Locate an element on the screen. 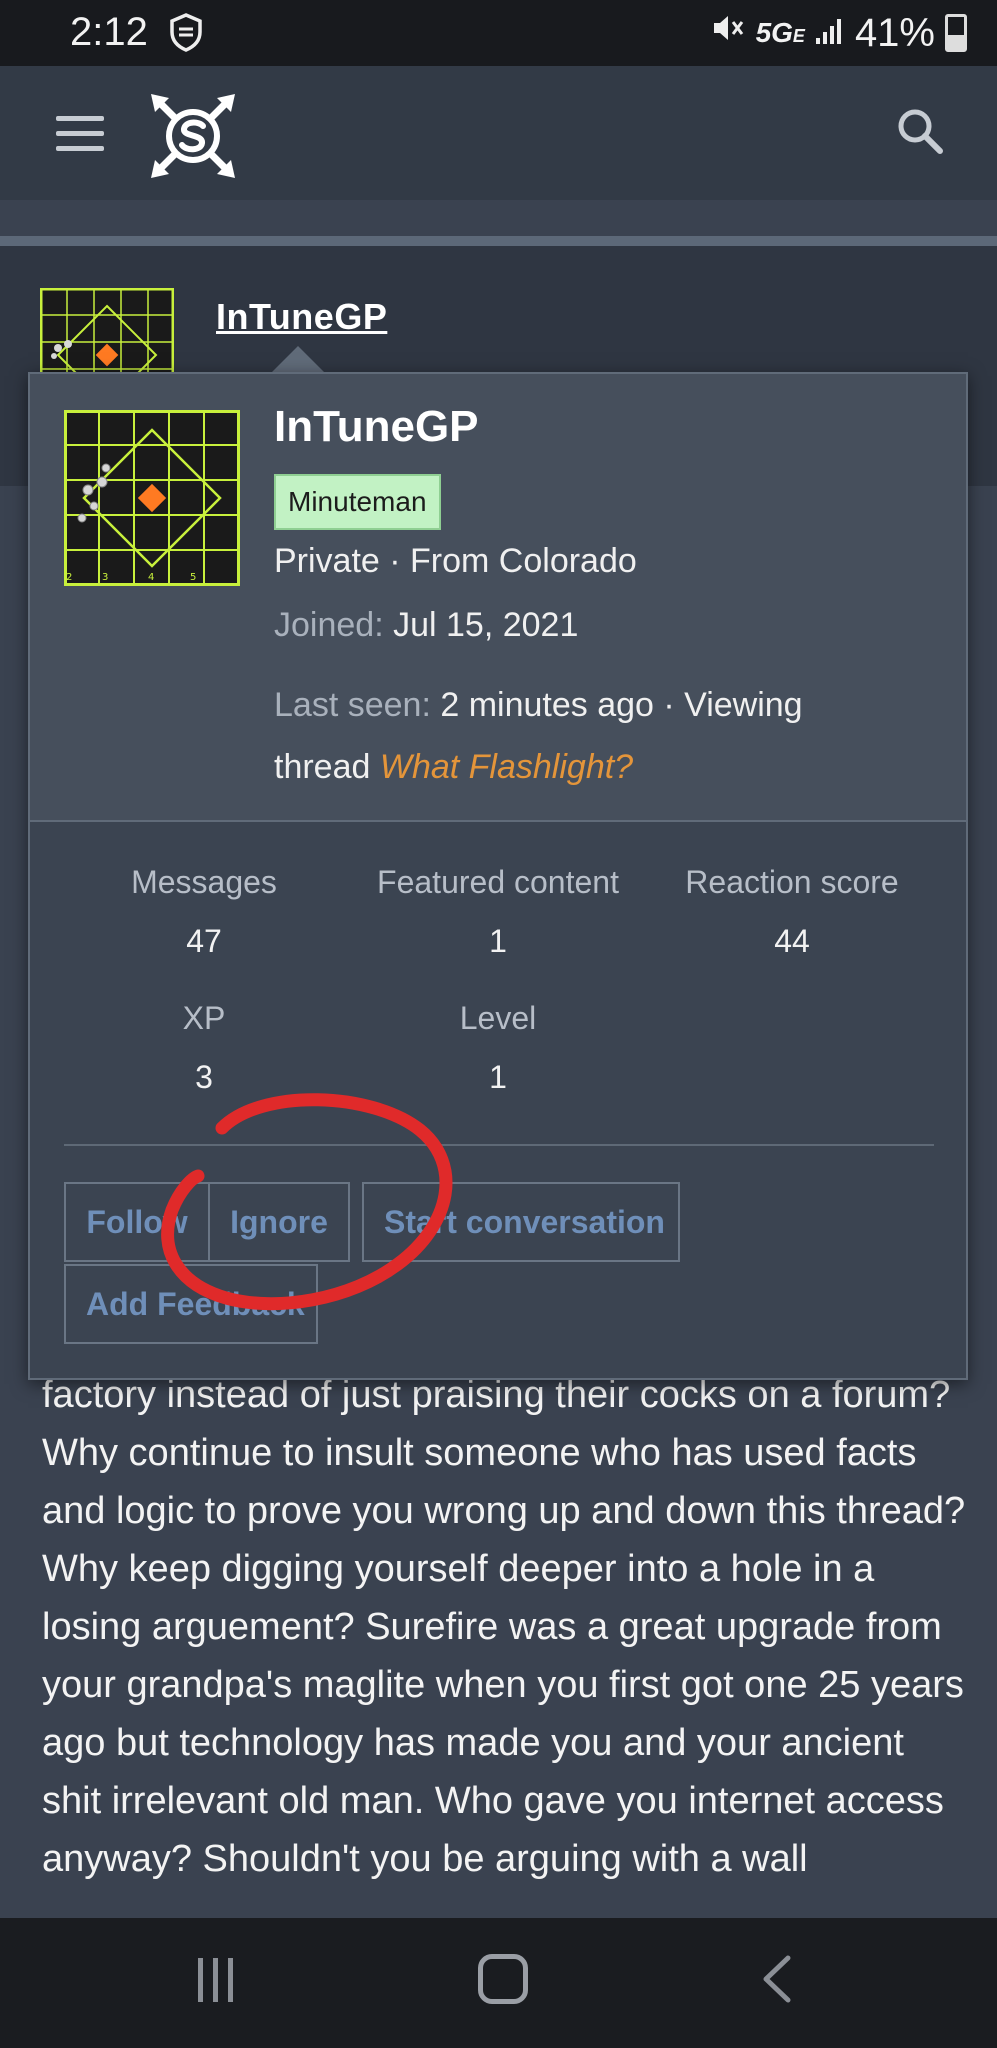 The height and width of the screenshot is (2048, 997). stat-featured: Featured content 1 is located at coordinates (498, 912).